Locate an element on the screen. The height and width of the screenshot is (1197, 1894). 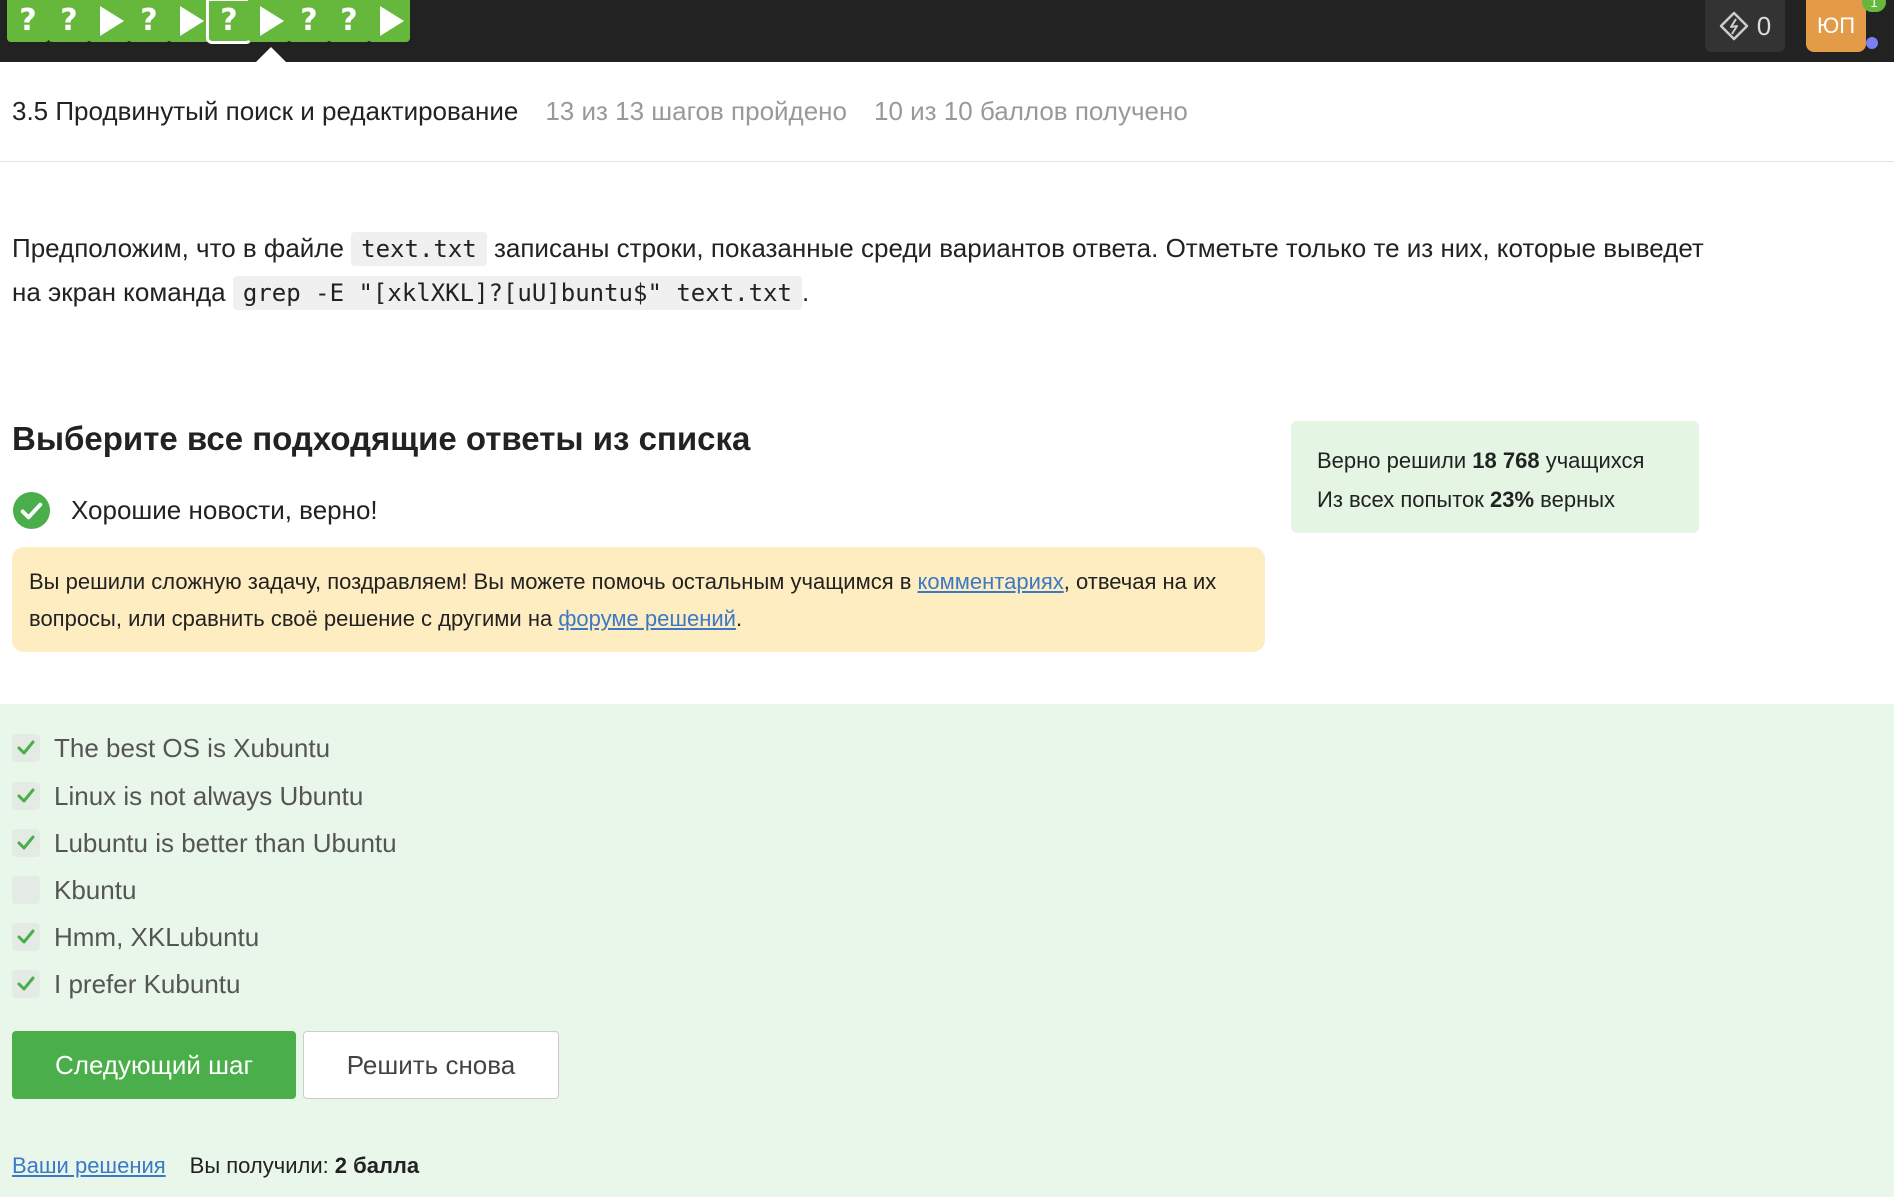
step-7-video is located at coordinates (269, 21).